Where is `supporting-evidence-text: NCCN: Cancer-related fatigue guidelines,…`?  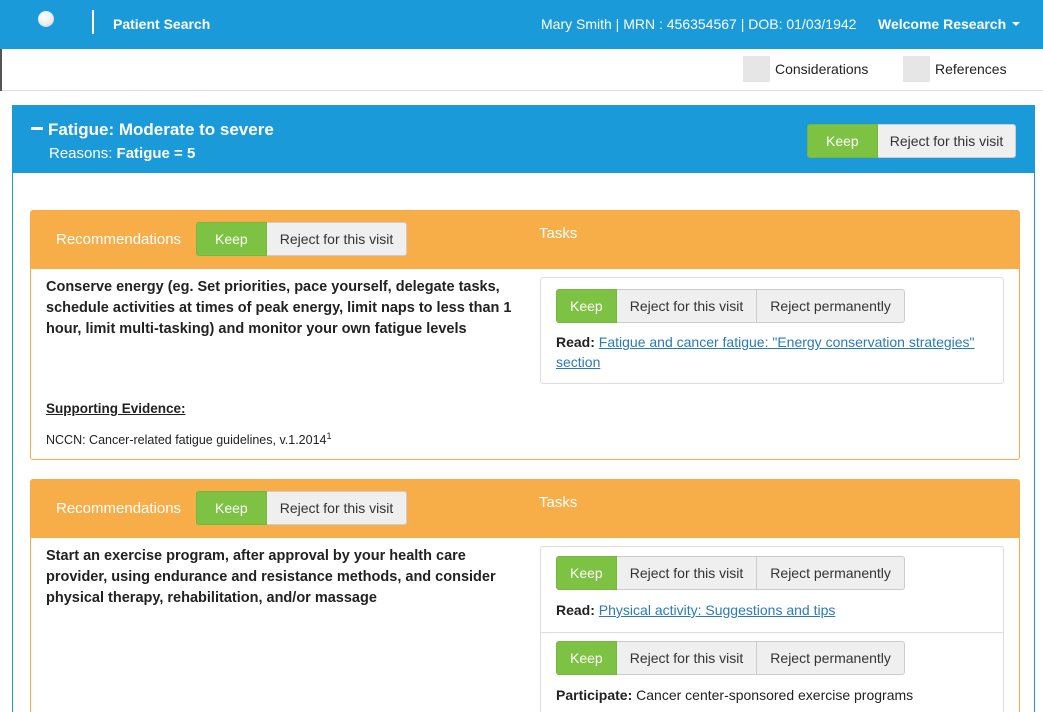 supporting-evidence-text: NCCN: Cancer-related fatigue guidelines,… is located at coordinates (189, 439).